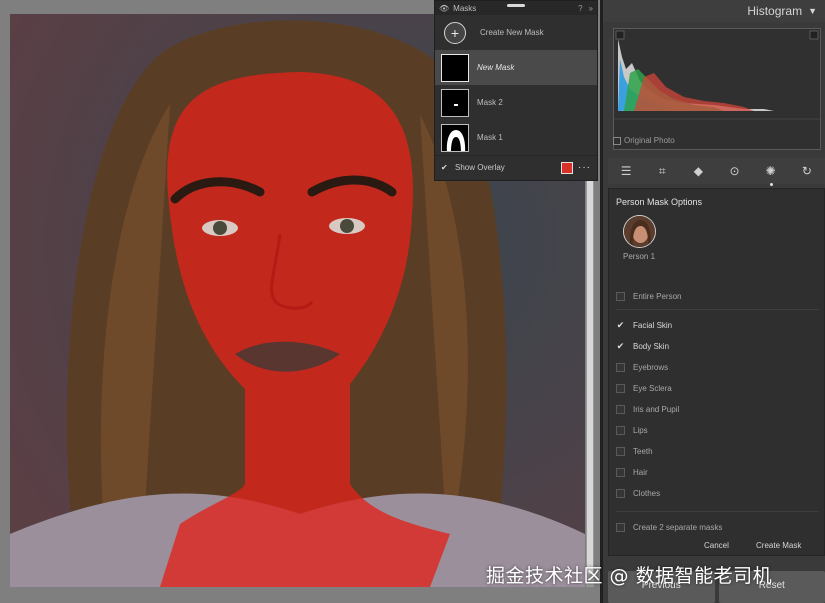 This screenshot has height=603, width=825. I want to click on eraser-icon: ◆, so click(698, 171).